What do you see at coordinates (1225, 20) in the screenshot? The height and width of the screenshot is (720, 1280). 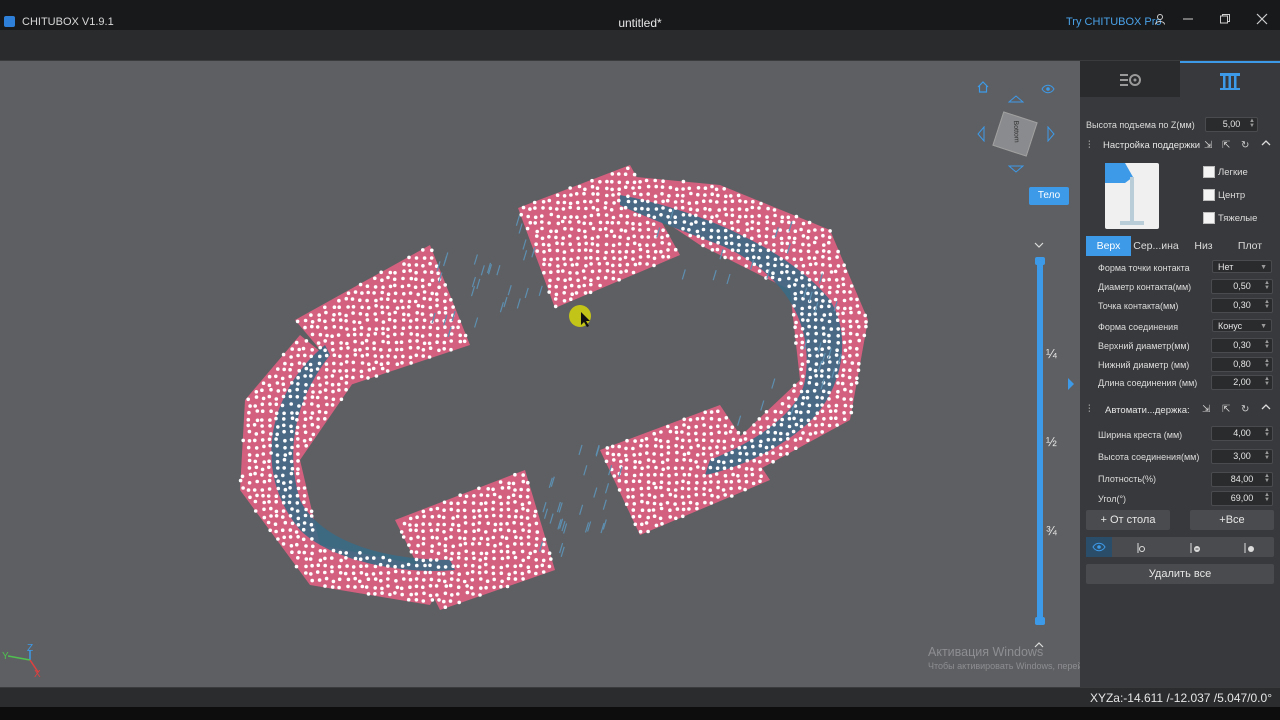 I see `restore-button` at bounding box center [1225, 20].